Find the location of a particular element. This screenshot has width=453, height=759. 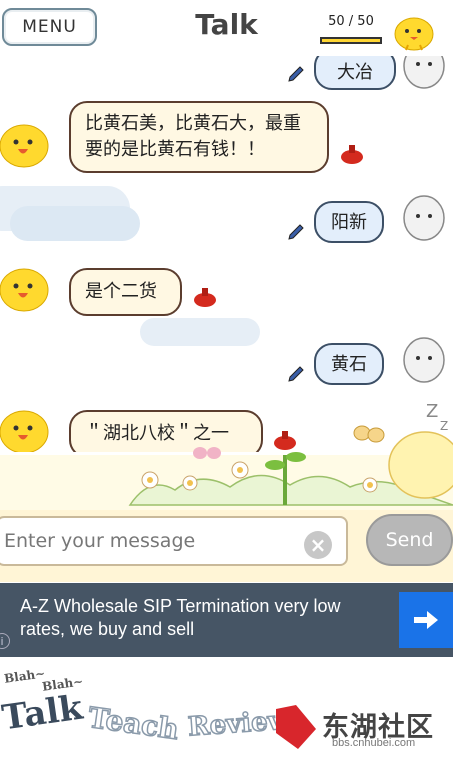

message-composer: × Send is located at coordinates (226, 546).